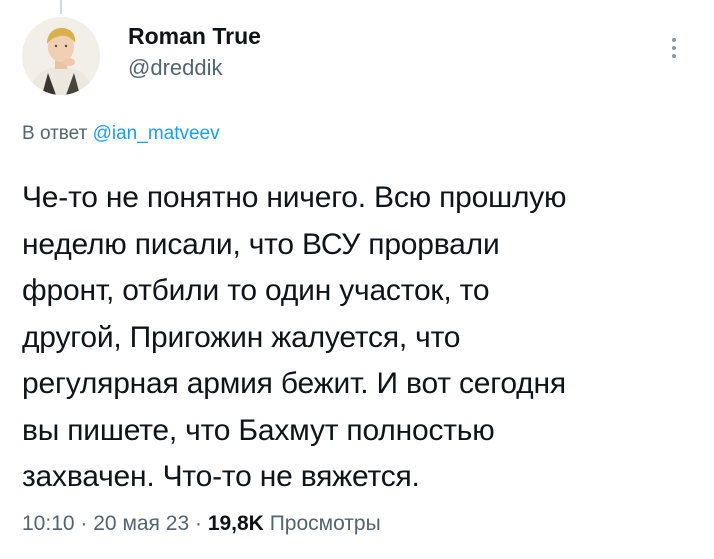 The height and width of the screenshot is (559, 714). Describe the element at coordinates (55, 133) in the screenshot. I see `reply-prefix: В ответ` at that location.